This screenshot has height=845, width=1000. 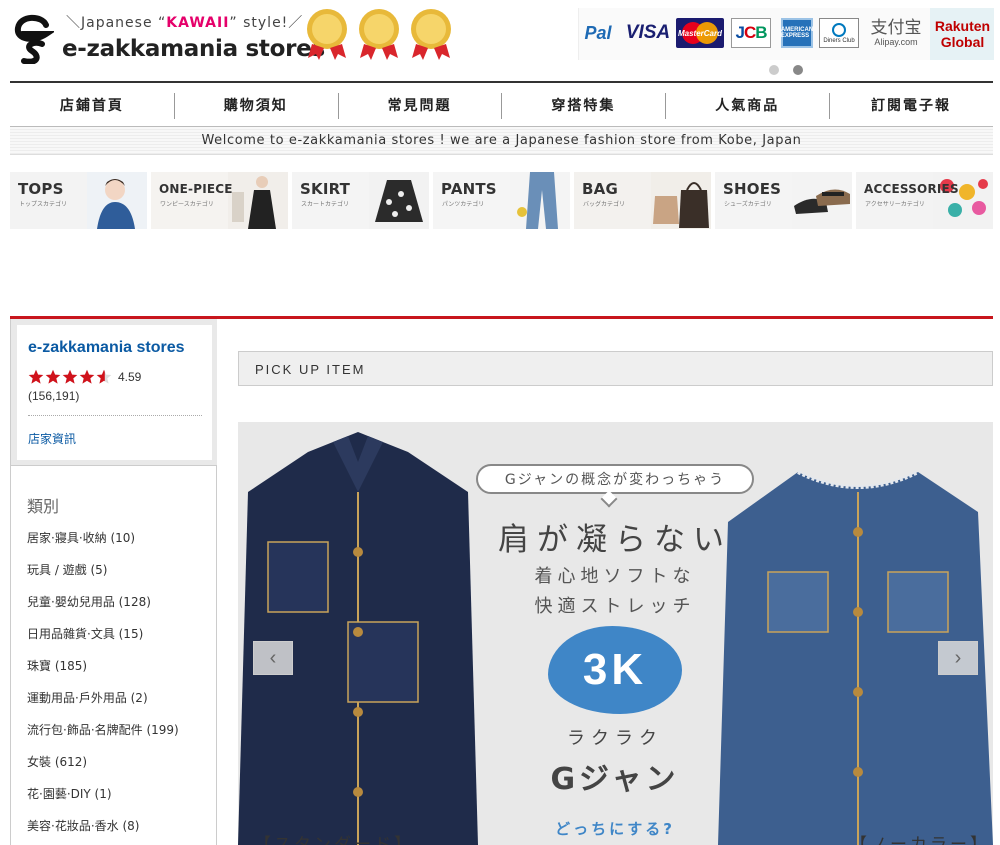 I want to click on category-skirt: SKIRT スカートカテゴリ, so click(x=360, y=200).